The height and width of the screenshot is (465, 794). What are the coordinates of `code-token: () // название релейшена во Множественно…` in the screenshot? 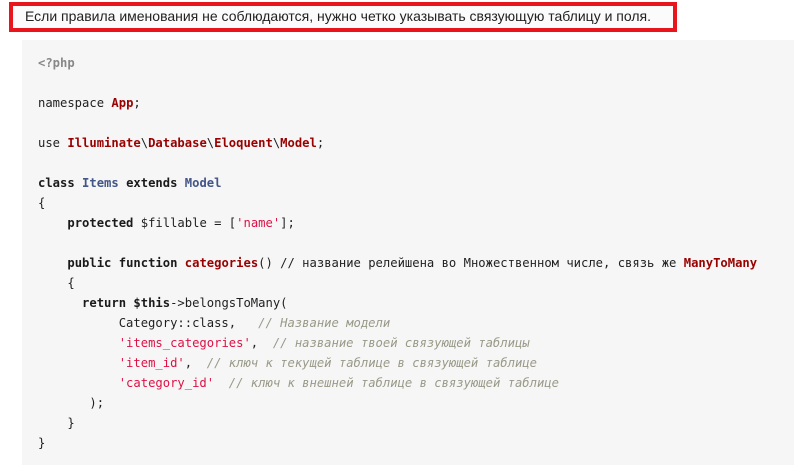 It's located at (471, 263).